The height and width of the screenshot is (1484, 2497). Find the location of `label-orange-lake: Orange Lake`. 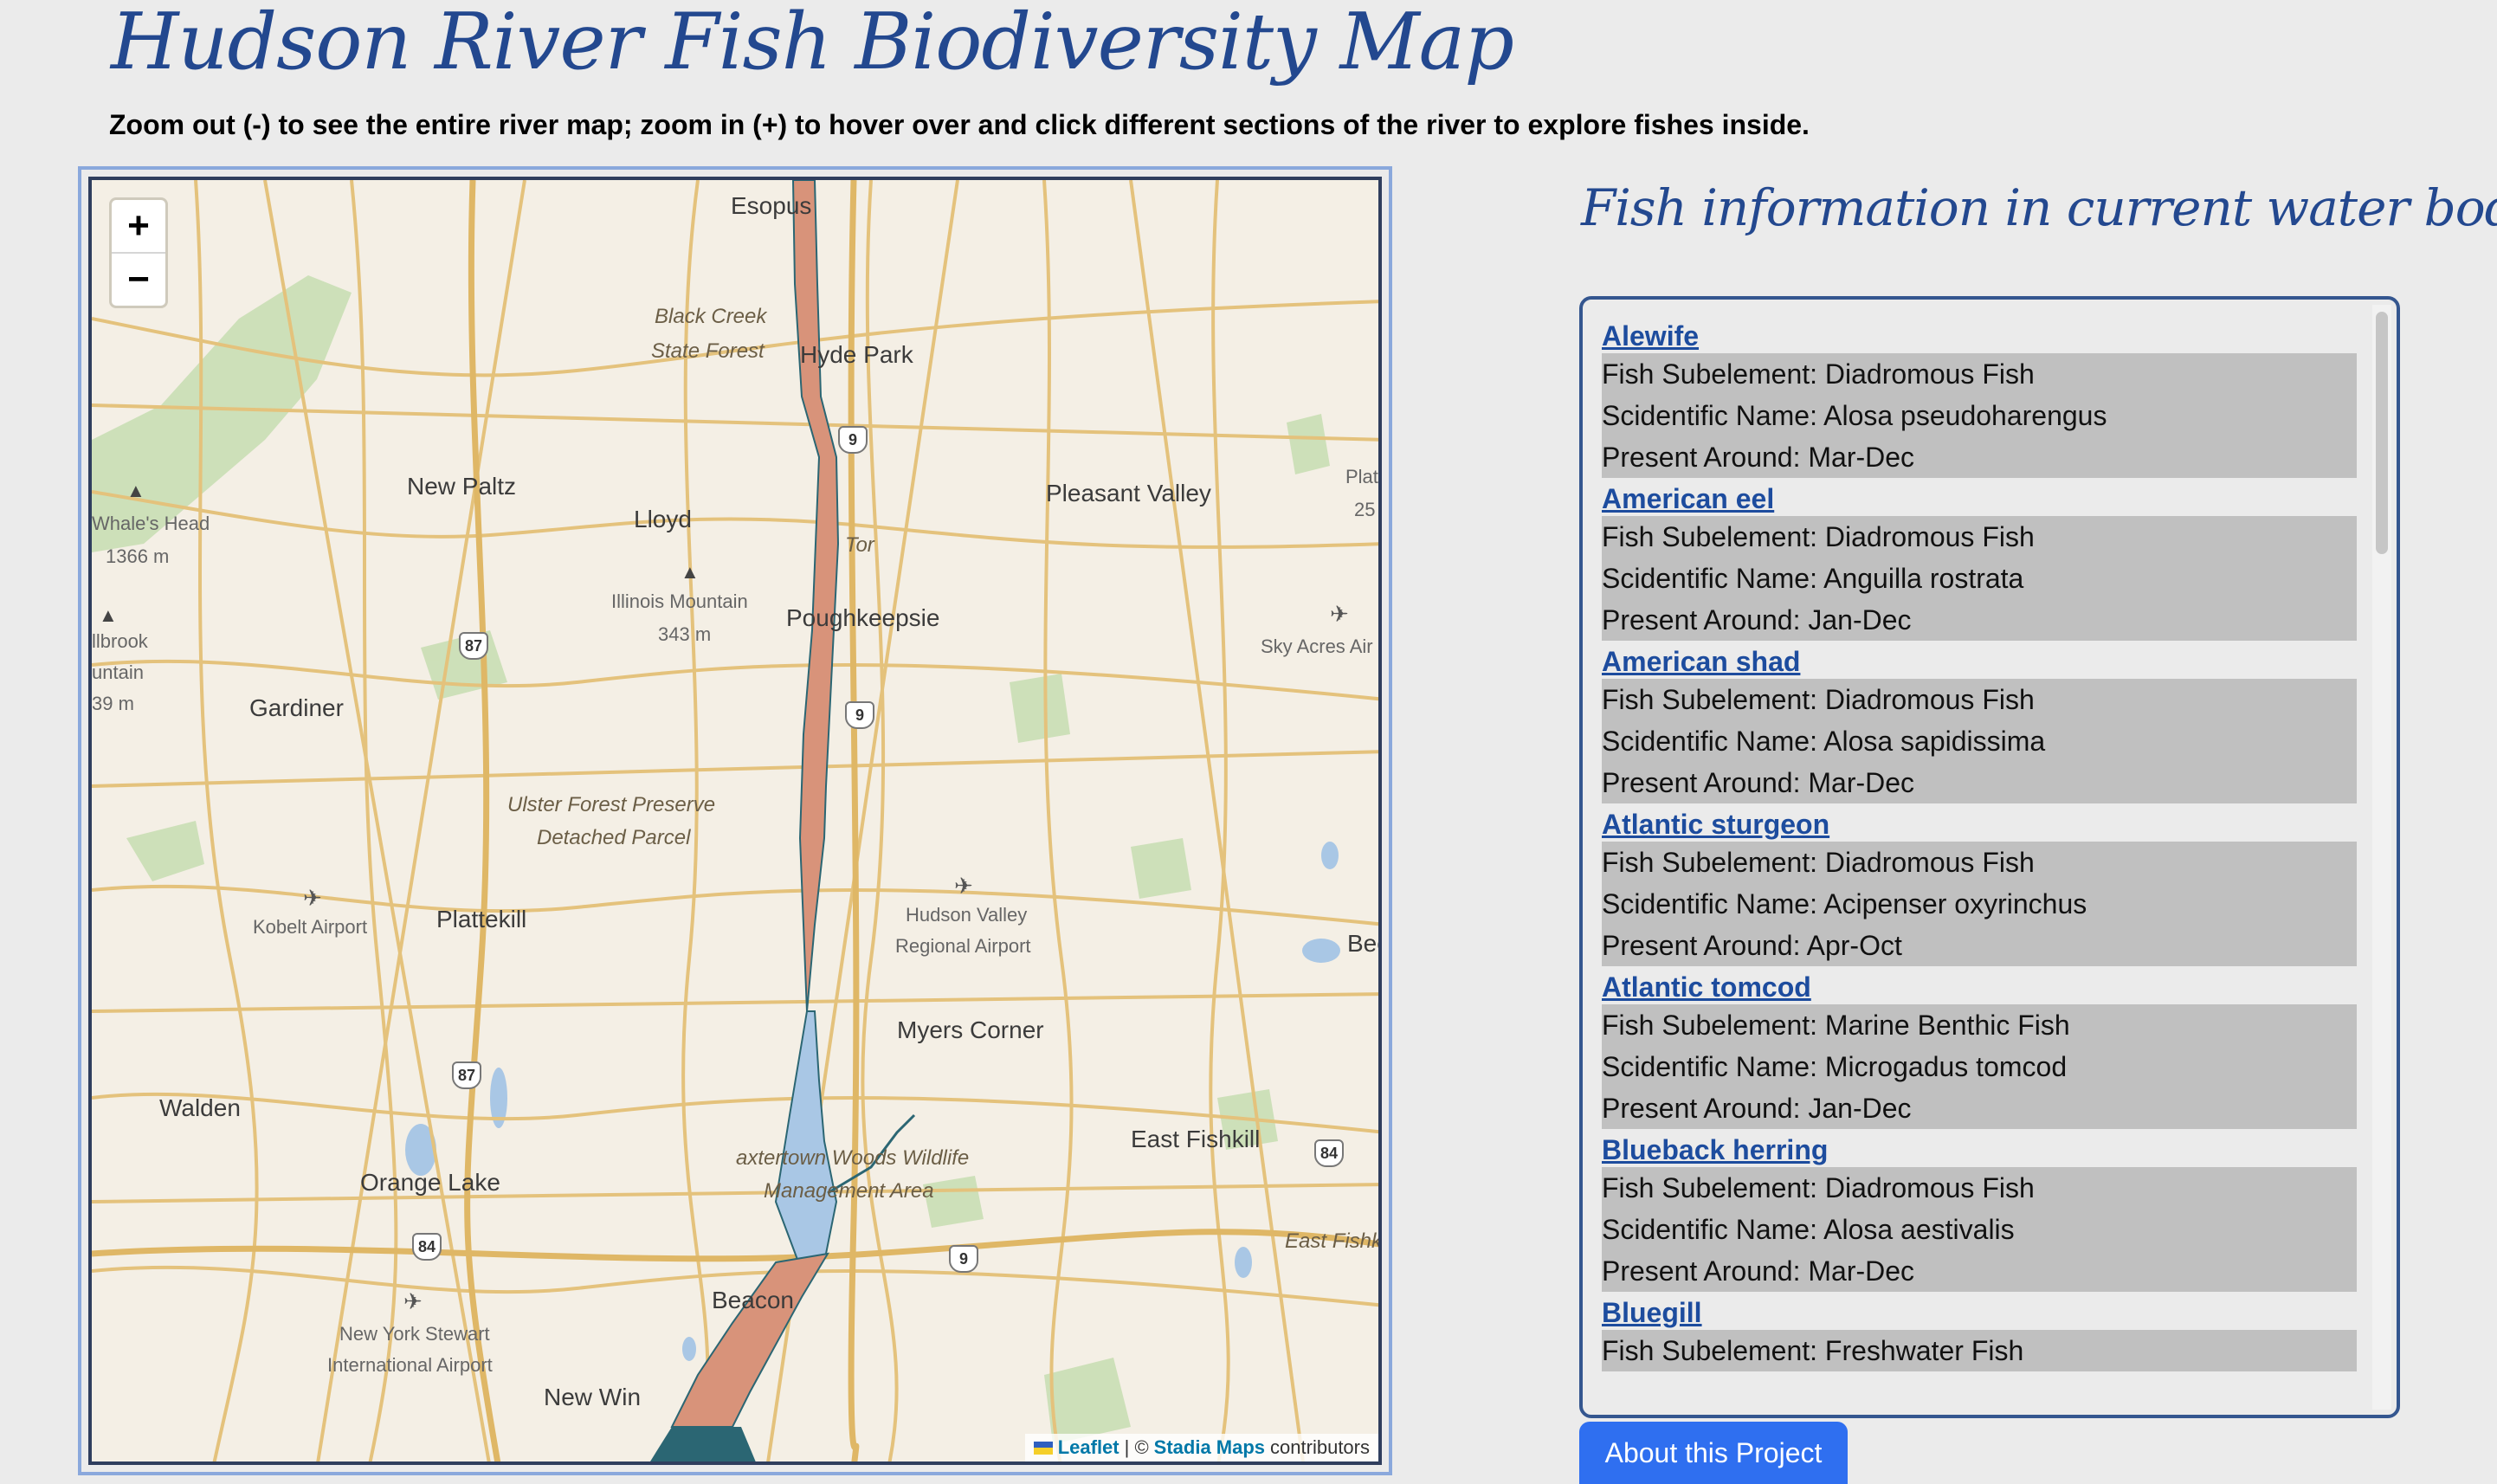

label-orange-lake: Orange Lake is located at coordinates (430, 1182).